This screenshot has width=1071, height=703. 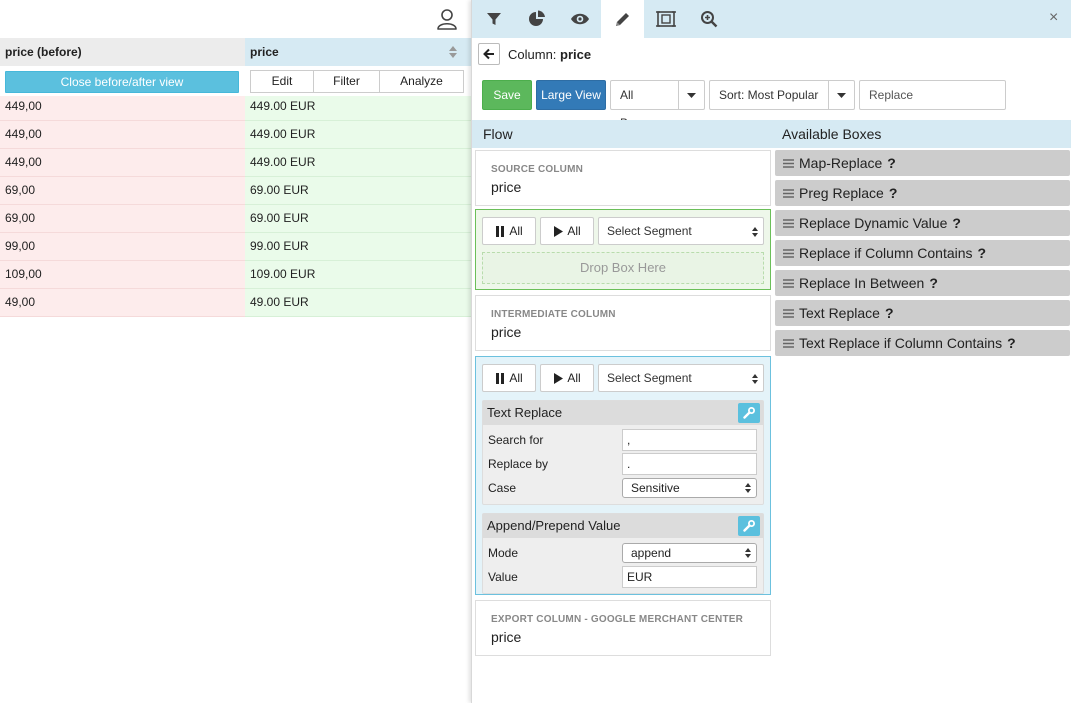 What do you see at coordinates (623, 413) in the screenshot?
I see `text-replace-header: Text Replace` at bounding box center [623, 413].